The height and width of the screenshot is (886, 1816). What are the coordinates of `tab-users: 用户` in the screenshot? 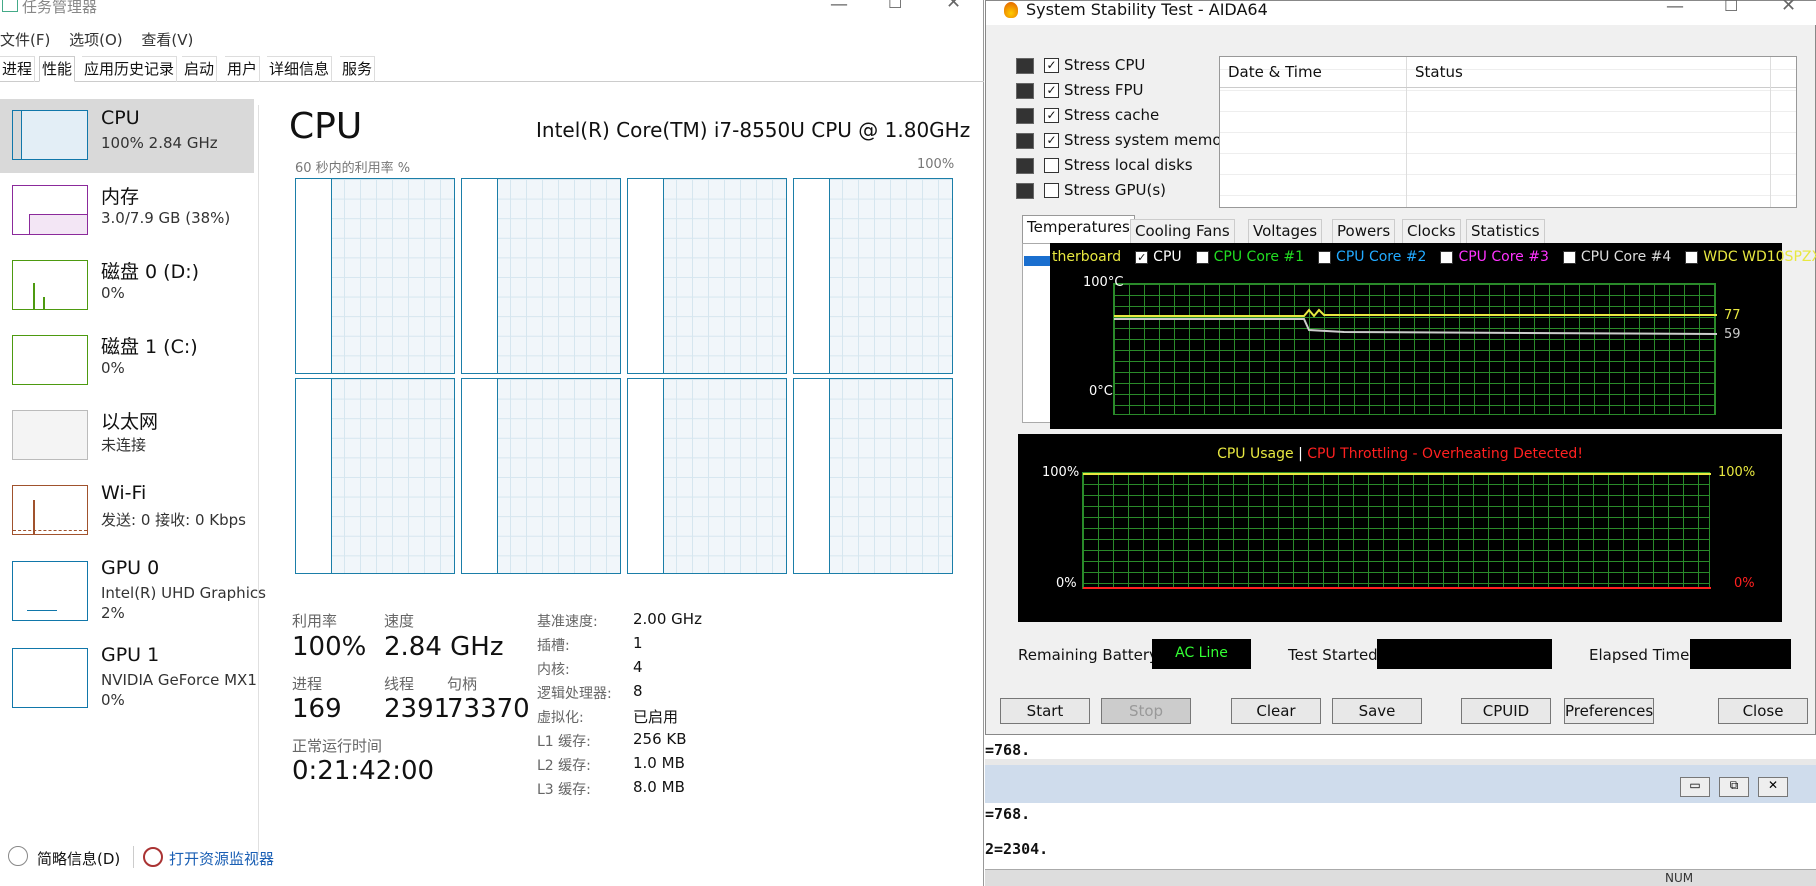 It's located at (243, 69).